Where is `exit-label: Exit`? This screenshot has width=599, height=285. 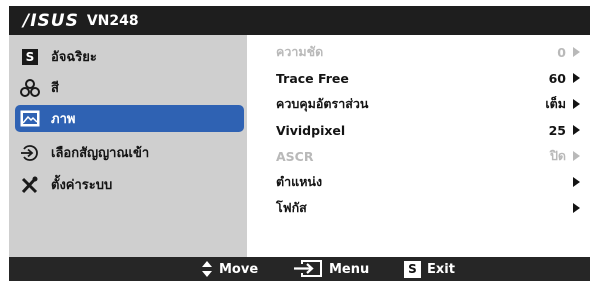
exit-label: Exit is located at coordinates (441, 269).